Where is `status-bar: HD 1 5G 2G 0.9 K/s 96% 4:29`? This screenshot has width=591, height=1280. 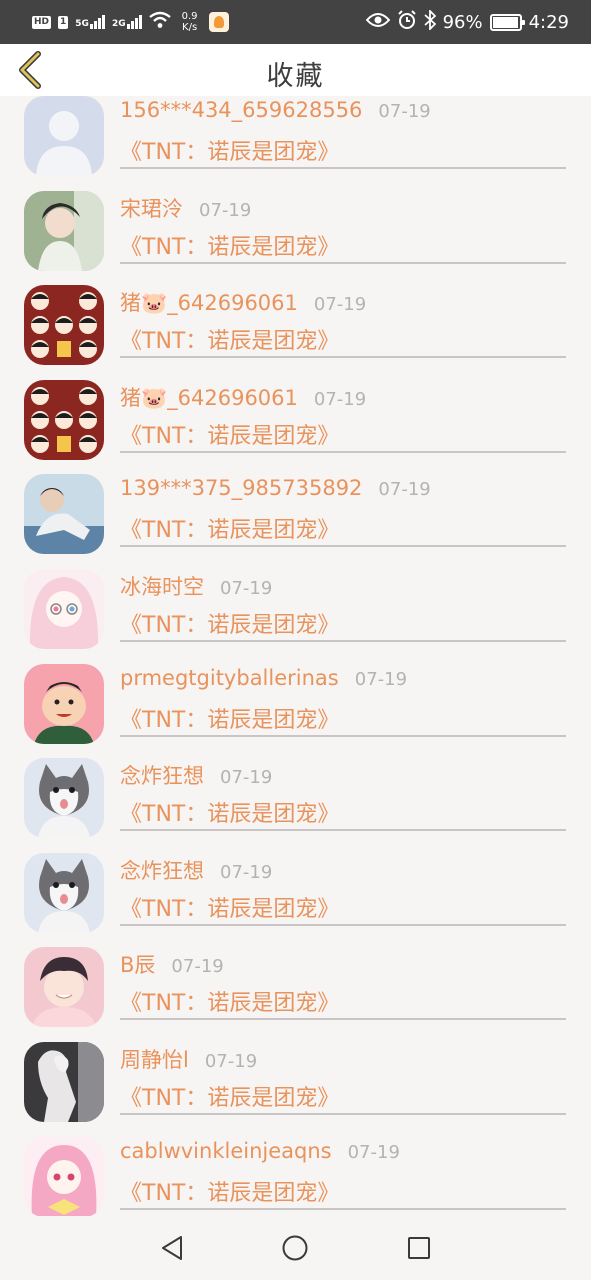 status-bar: HD 1 5G 2G 0.9 K/s 96% 4:29 is located at coordinates (295, 22).